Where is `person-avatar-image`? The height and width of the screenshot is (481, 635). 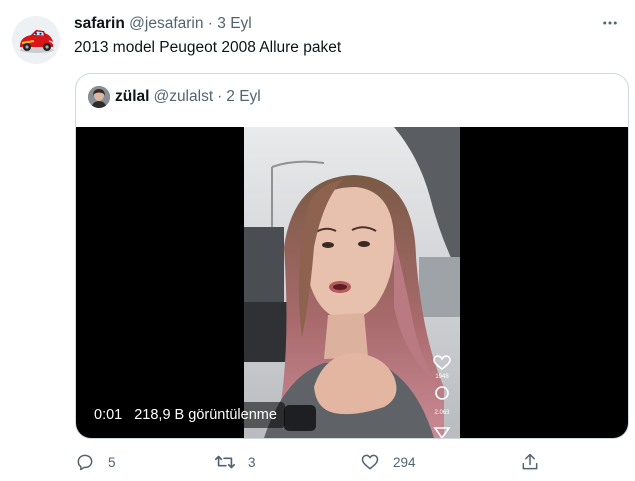 person-avatar-image is located at coordinates (99, 97).